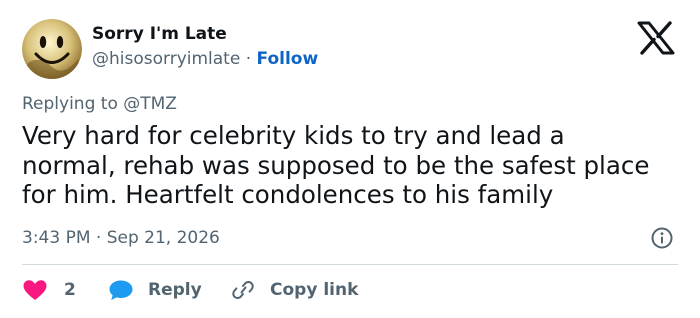  I want to click on reply-button: Reply, so click(155, 290).